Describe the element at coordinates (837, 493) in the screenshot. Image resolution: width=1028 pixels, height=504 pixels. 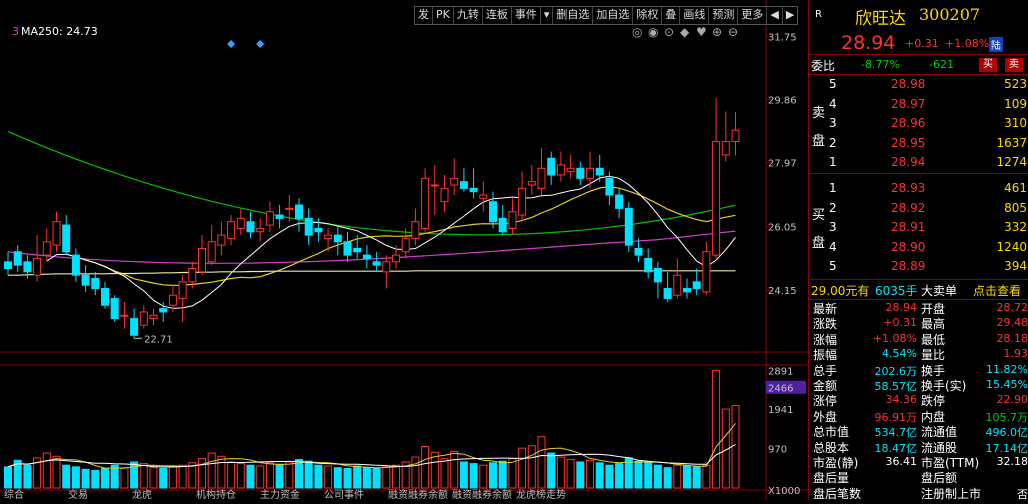
I see `quote-label: 盘后笔数` at that location.